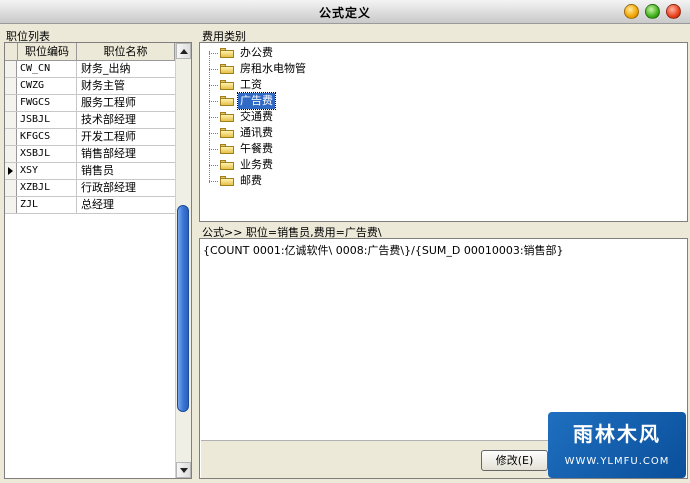 This screenshot has height=483, width=690. What do you see at coordinates (256, 149) in the screenshot?
I see `tree-item-label: 午餐费` at bounding box center [256, 149].